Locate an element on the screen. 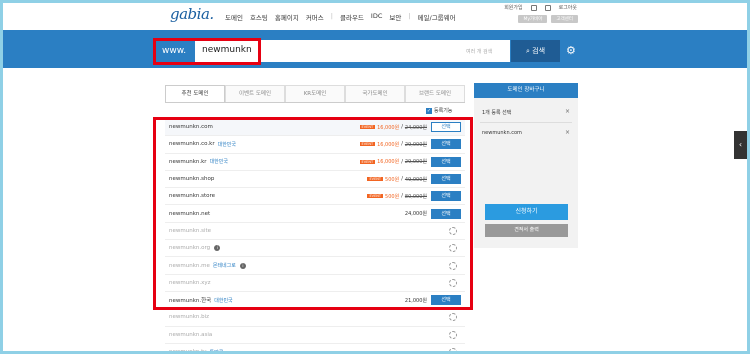  gabia-logo: gabia. is located at coordinates (192, 14).